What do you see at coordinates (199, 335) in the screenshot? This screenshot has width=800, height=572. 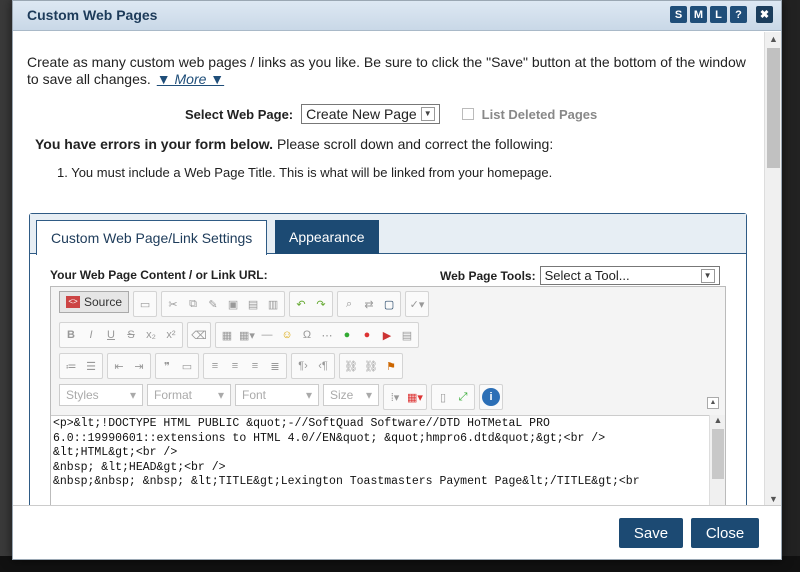 I see `remove-format-icon: ⌫` at bounding box center [199, 335].